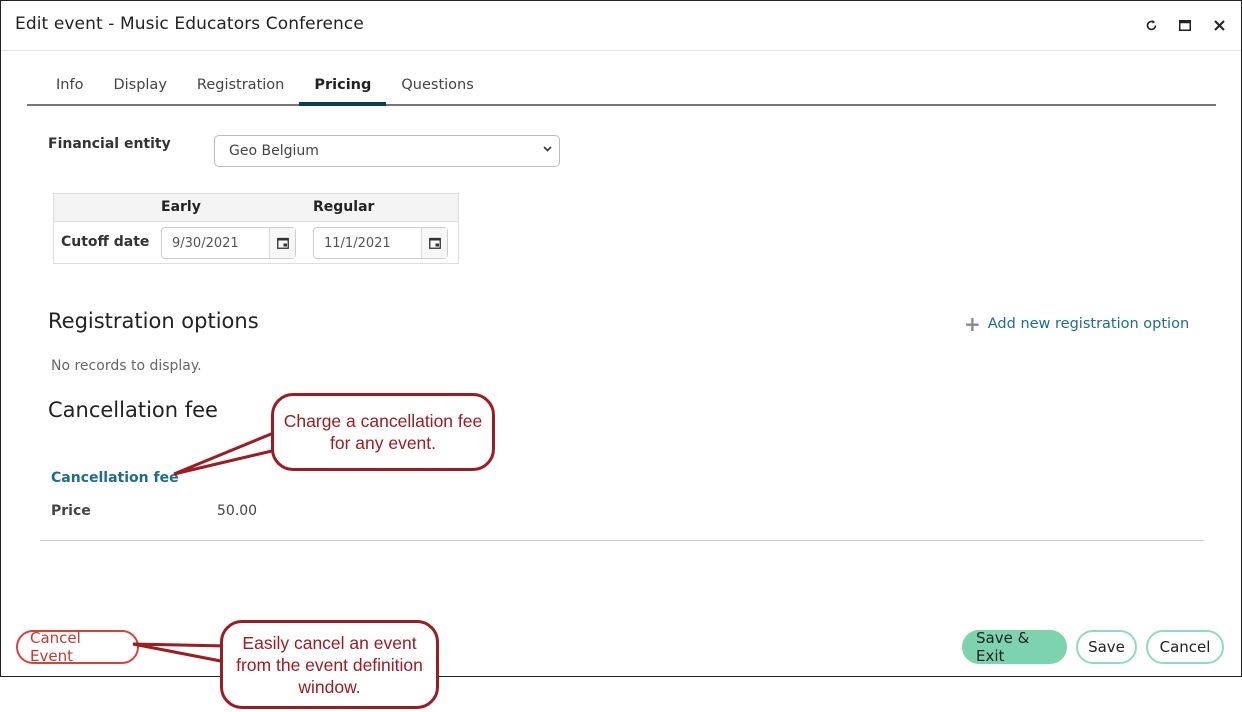  Describe the element at coordinates (1151, 25) in the screenshot. I see `refresh-icon` at that location.